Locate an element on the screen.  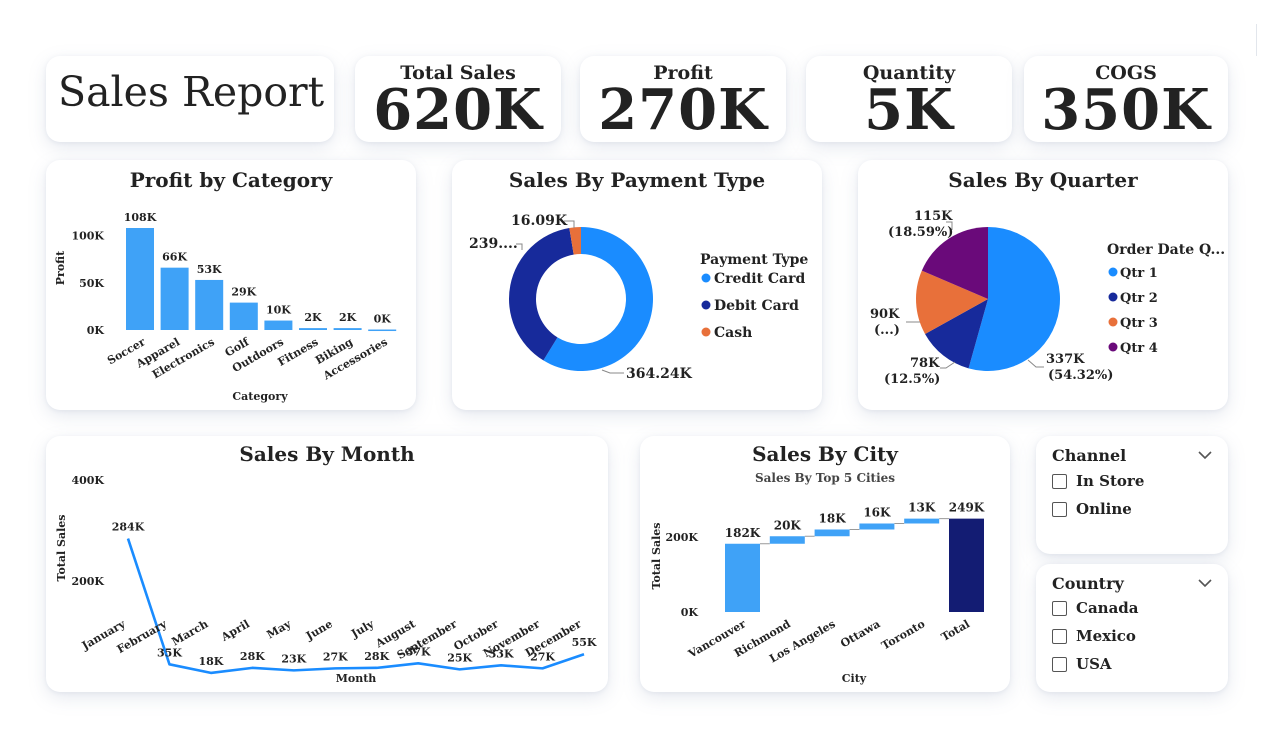
x-axis-label: City is located at coordinates (854, 678).